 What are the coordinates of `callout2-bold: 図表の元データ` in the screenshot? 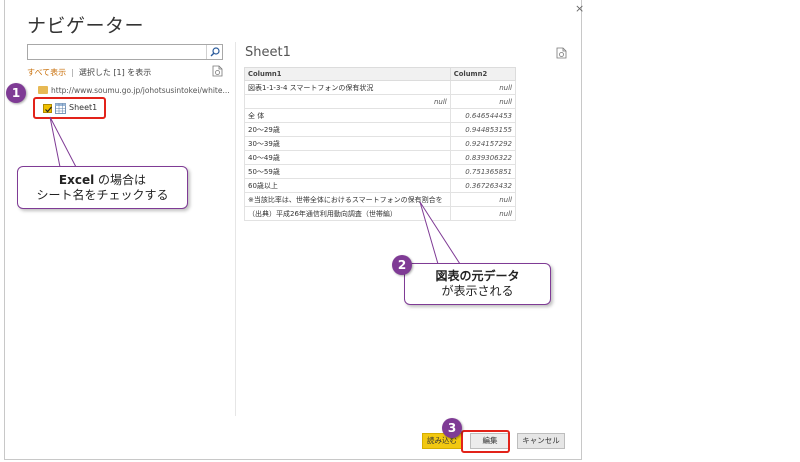 It's located at (477, 276).